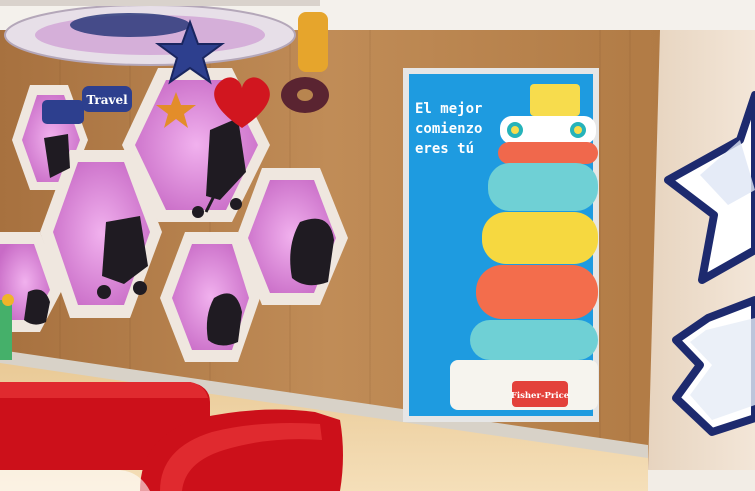  What do you see at coordinates (63, 112) in the screenshot?
I see `hanging-box` at bounding box center [63, 112].